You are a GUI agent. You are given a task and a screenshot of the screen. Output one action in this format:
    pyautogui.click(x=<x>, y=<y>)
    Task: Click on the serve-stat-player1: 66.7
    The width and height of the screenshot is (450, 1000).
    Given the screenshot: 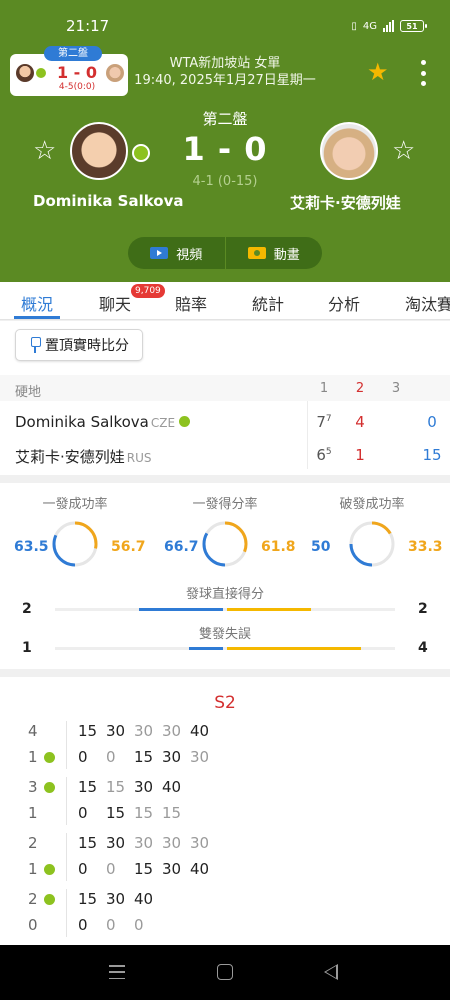 What is the action you would take?
    pyautogui.click(x=181, y=547)
    